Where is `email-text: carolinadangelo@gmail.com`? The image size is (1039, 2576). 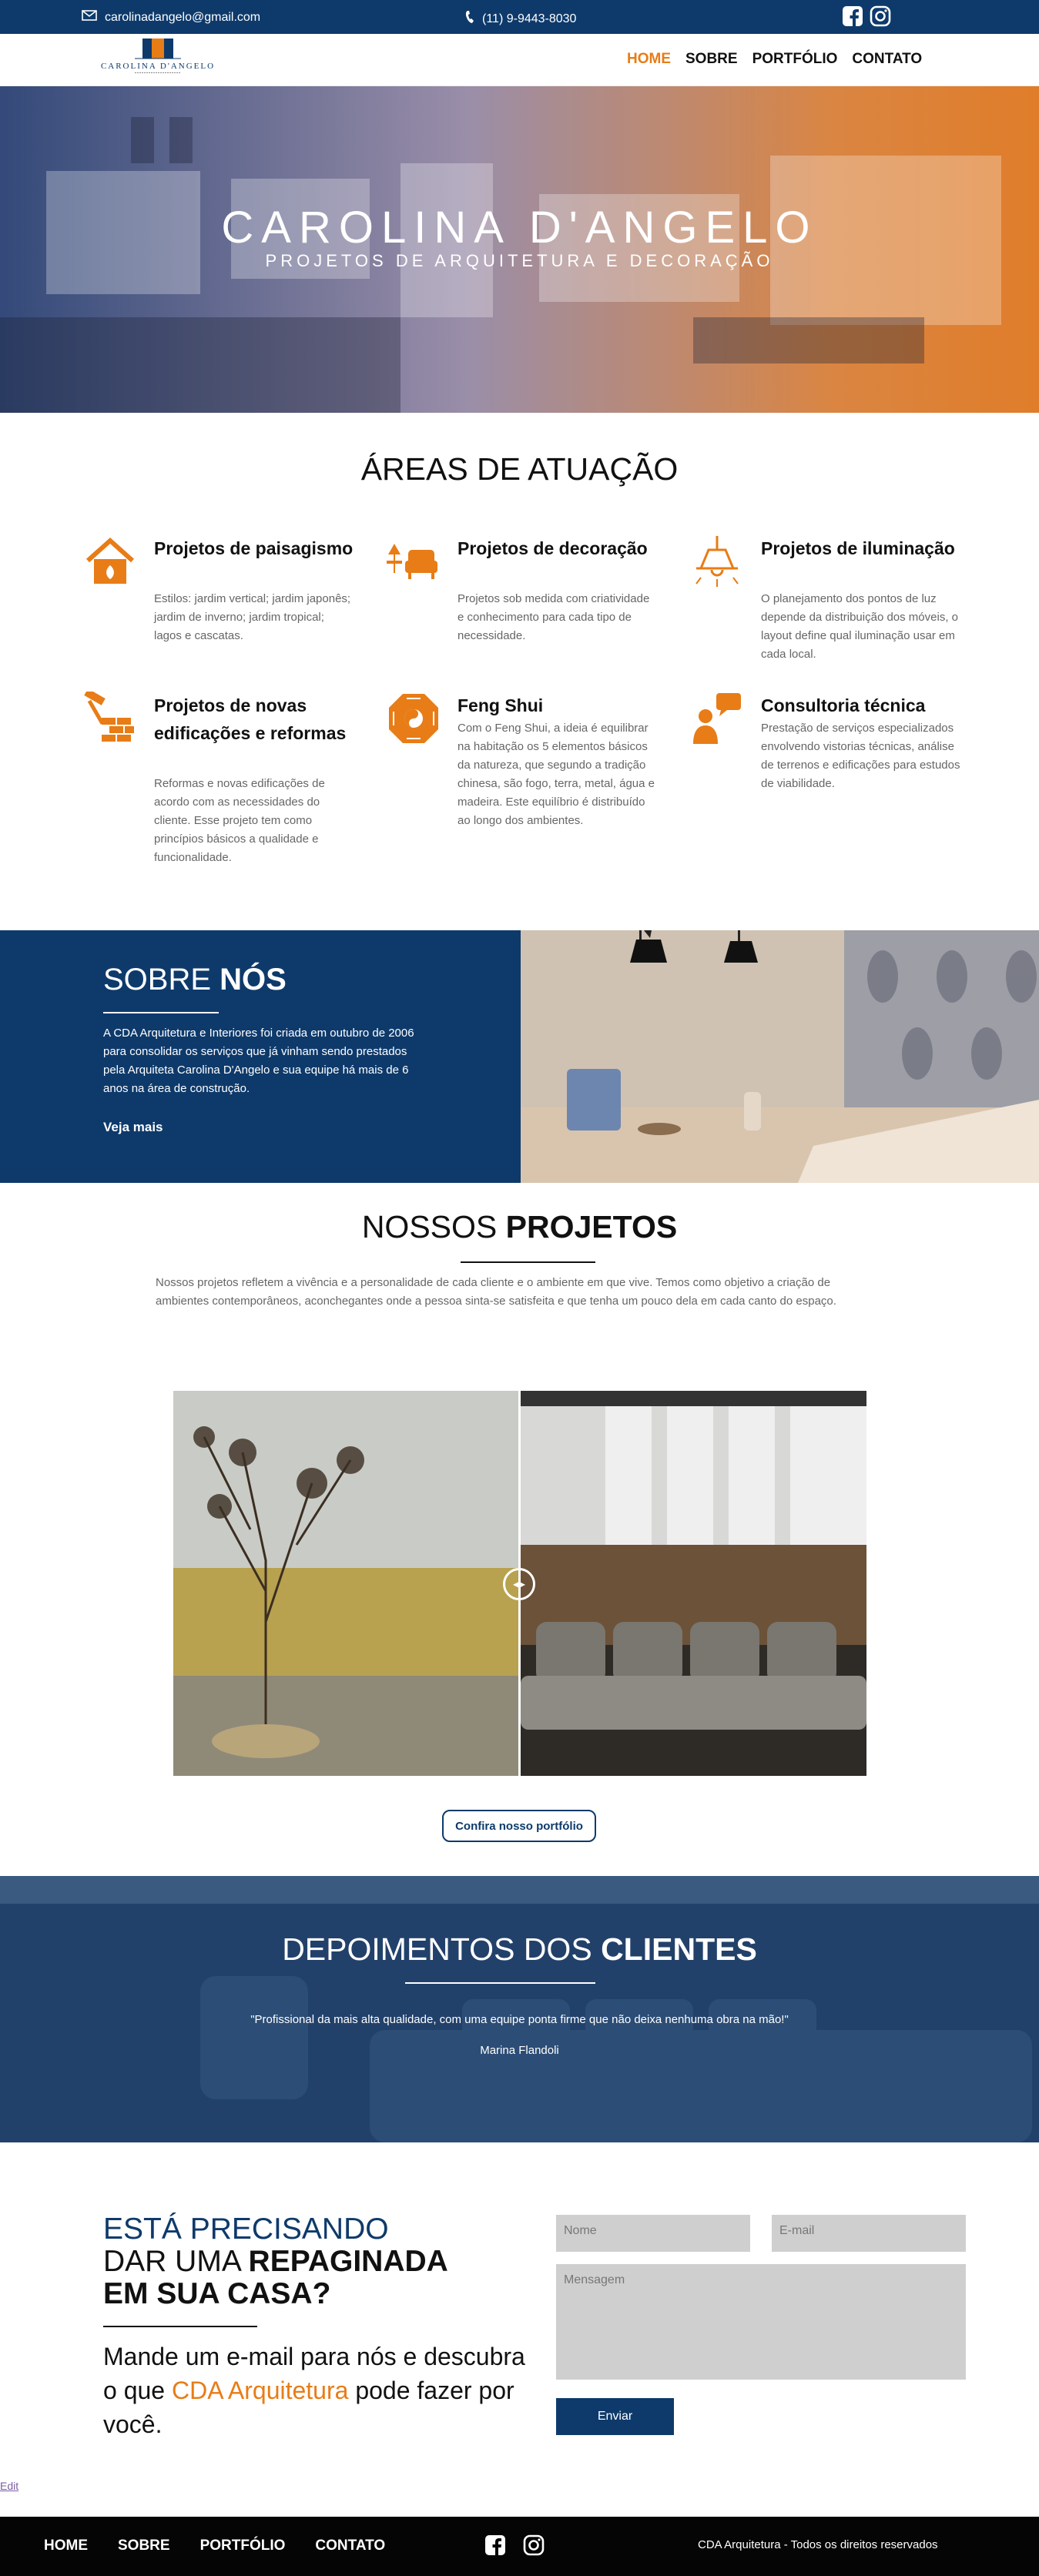
email-text: carolinadangelo@gmail.com is located at coordinates (183, 17).